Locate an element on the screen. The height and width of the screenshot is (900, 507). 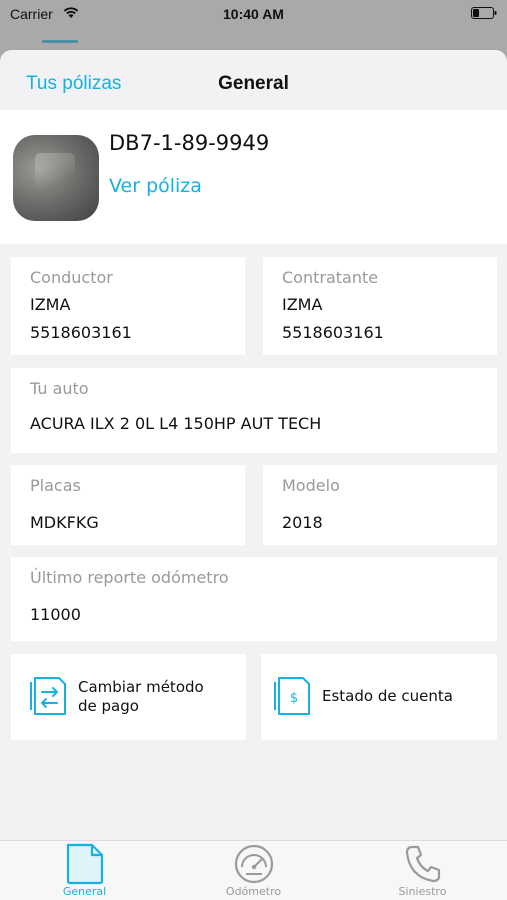
status-bar: Carrier 10:40 AM is located at coordinates (253, 15).